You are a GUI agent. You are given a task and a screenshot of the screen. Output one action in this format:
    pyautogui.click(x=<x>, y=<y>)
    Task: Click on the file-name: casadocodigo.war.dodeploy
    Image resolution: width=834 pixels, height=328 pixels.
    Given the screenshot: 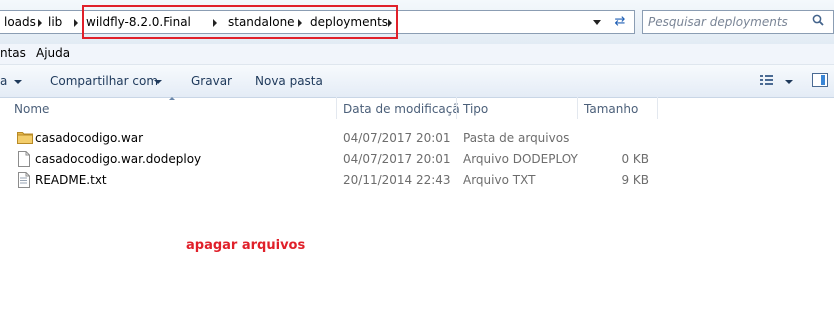 What is the action you would take?
    pyautogui.click(x=118, y=159)
    